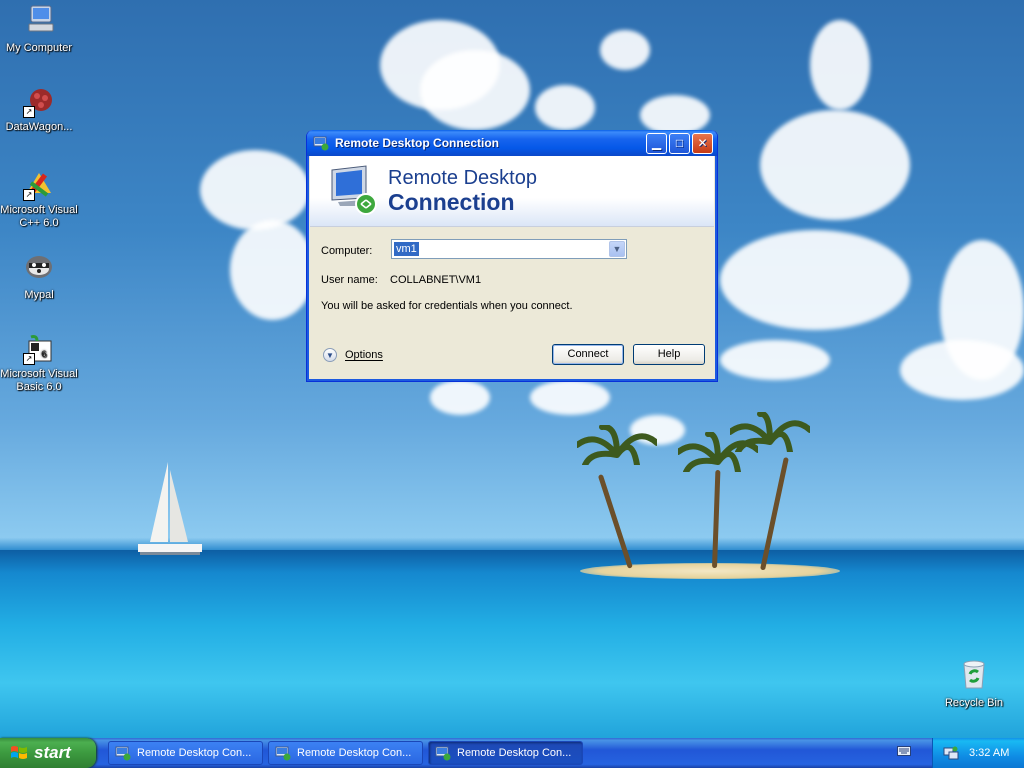 The image size is (1024, 768). Describe the element at coordinates (989, 753) in the screenshot. I see `clock: 3:32 AM` at that location.